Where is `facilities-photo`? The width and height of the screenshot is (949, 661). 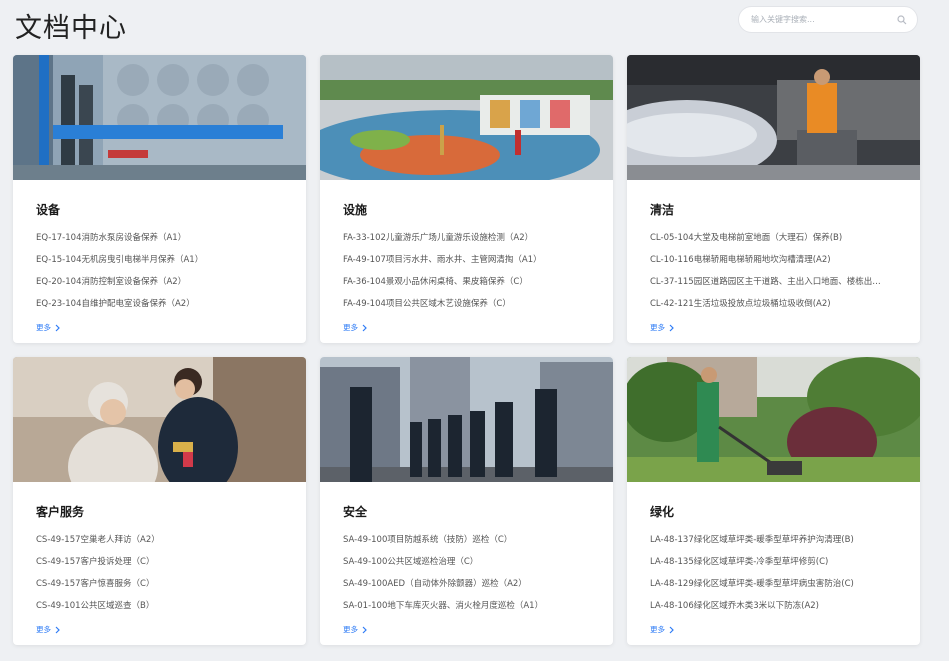 facilities-photo is located at coordinates (466, 117).